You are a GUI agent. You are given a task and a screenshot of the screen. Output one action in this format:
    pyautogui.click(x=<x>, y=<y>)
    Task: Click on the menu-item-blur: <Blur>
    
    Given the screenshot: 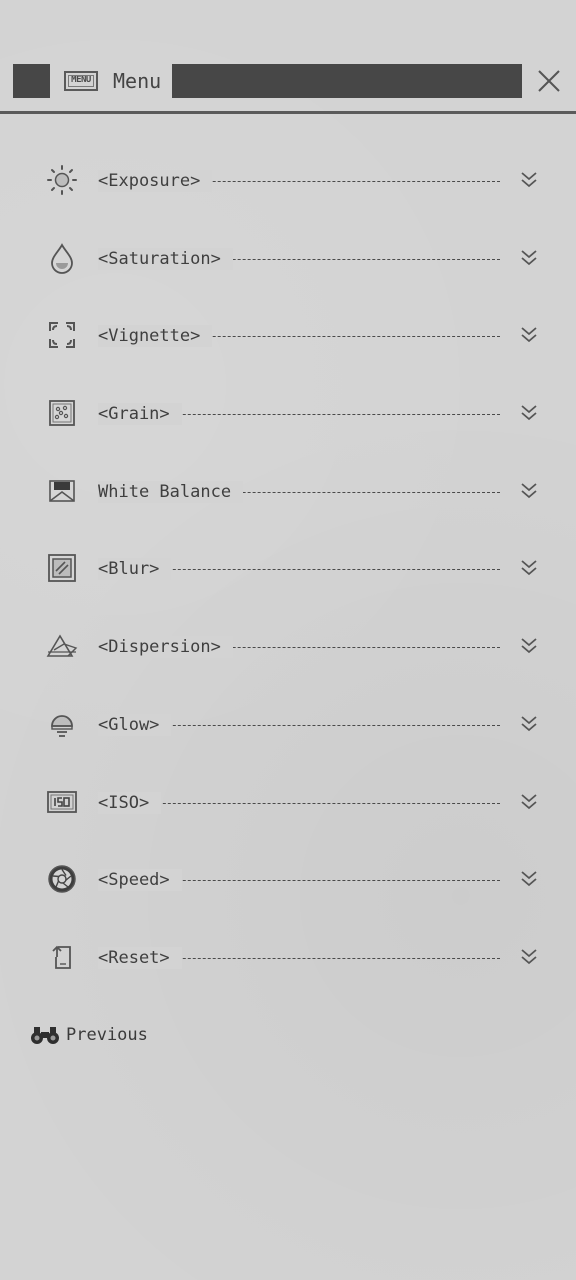 What is the action you would take?
    pyautogui.click(x=288, y=569)
    